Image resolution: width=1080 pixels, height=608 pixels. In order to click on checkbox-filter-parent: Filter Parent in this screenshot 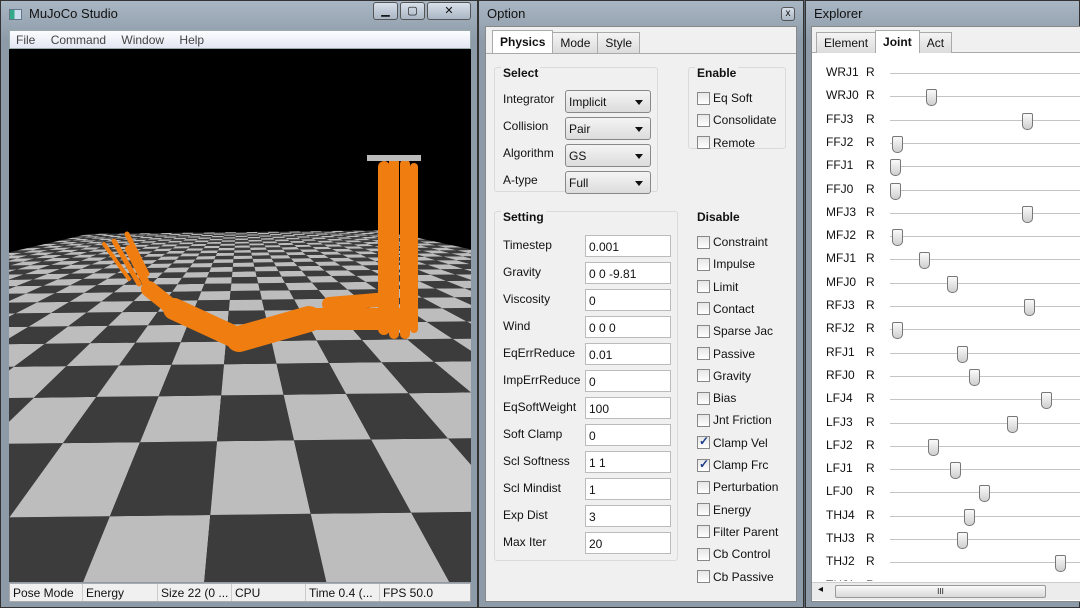, I will do `click(737, 532)`.